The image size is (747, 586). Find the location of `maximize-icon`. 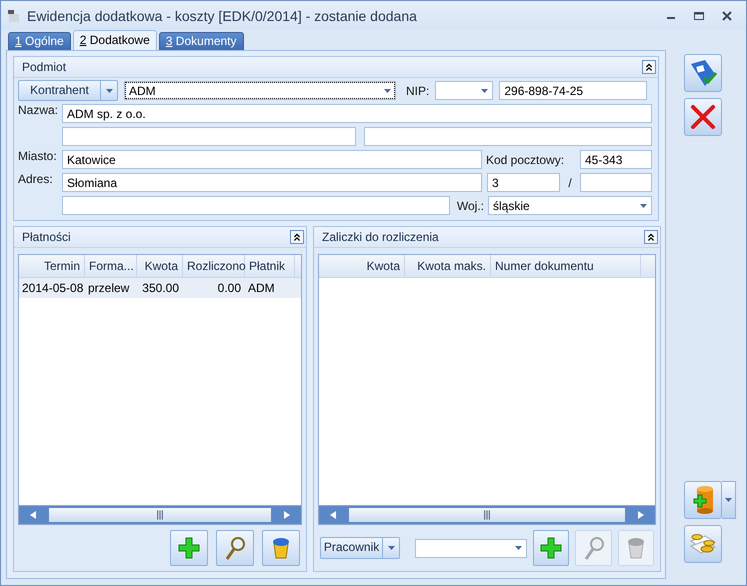

maximize-icon is located at coordinates (699, 15).